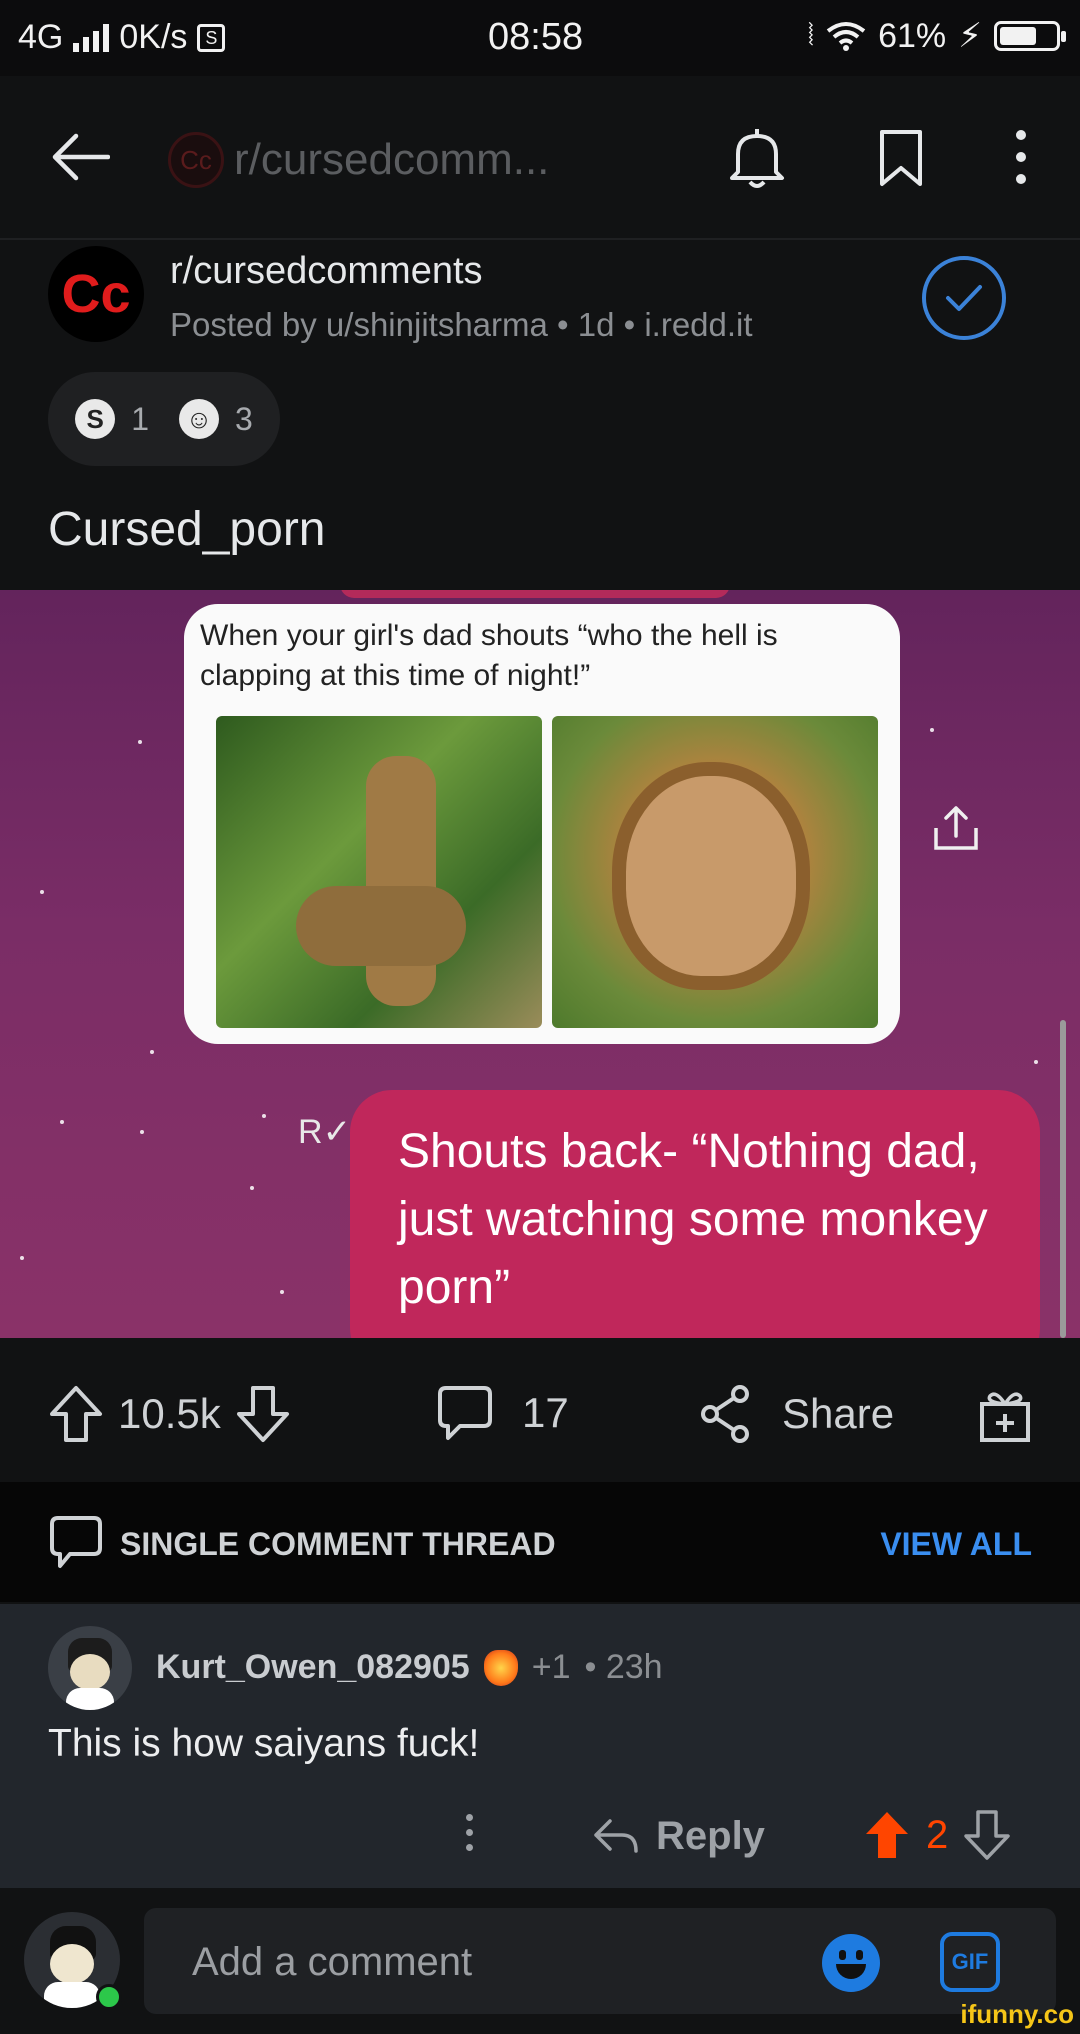 The image size is (1080, 2034). I want to click on joined-check-button, so click(964, 298).